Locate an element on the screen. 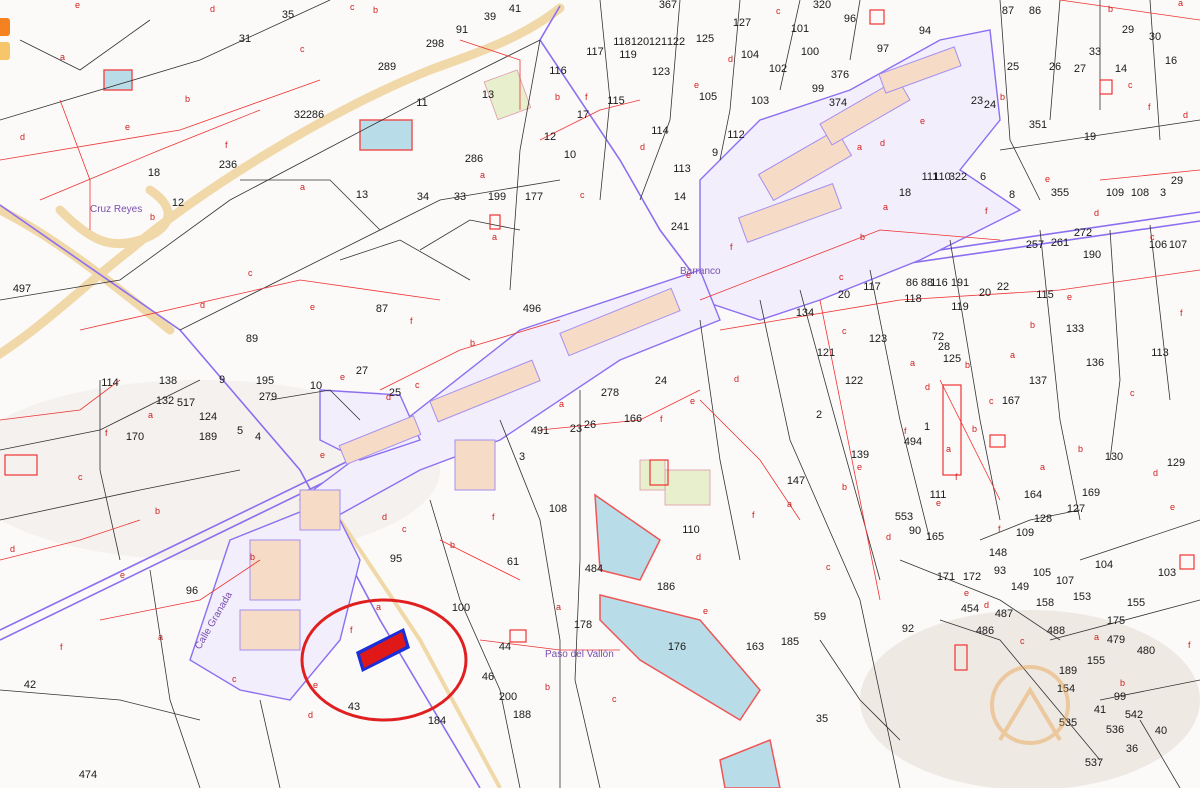 This screenshot has width=1200, height=788. parcel-number-label: 96 is located at coordinates (192, 591).